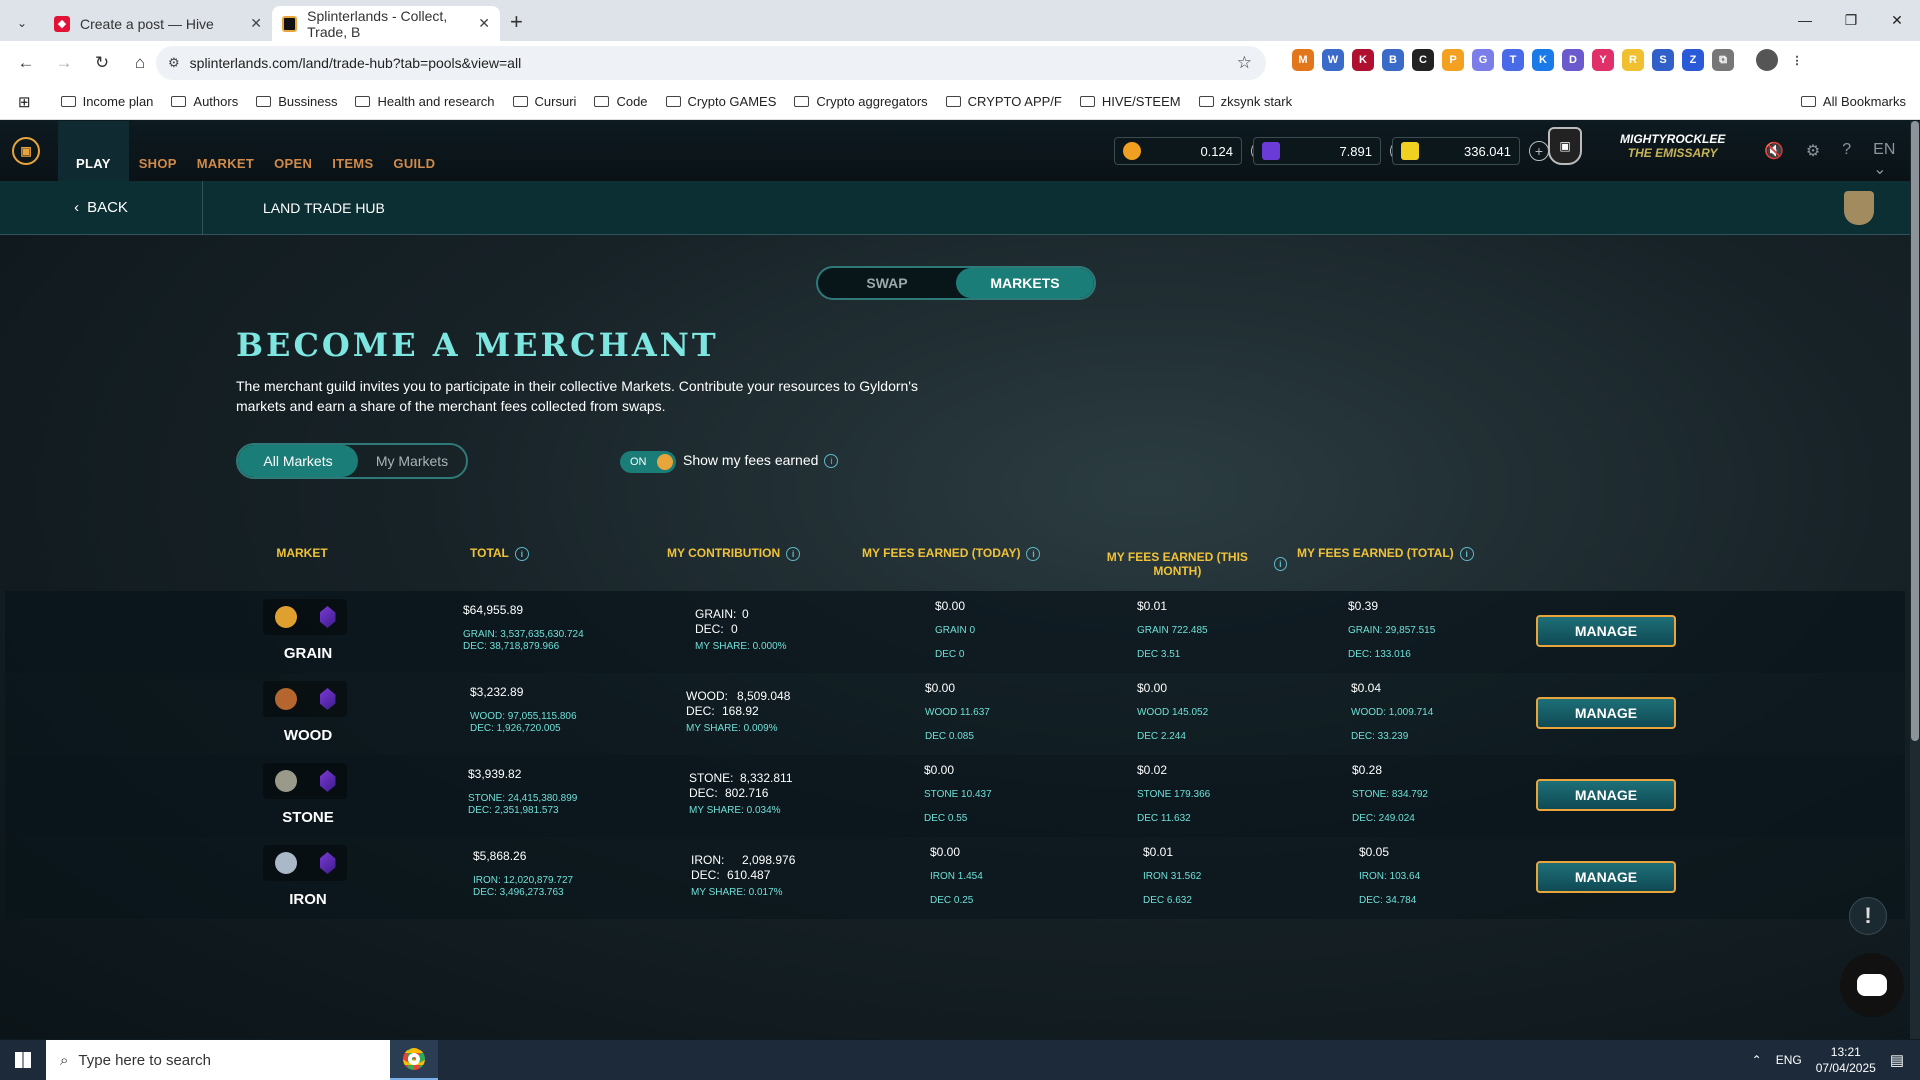 Image resolution: width=1920 pixels, height=1080 pixels. What do you see at coordinates (1333, 60) in the screenshot?
I see `extension-icon: W` at bounding box center [1333, 60].